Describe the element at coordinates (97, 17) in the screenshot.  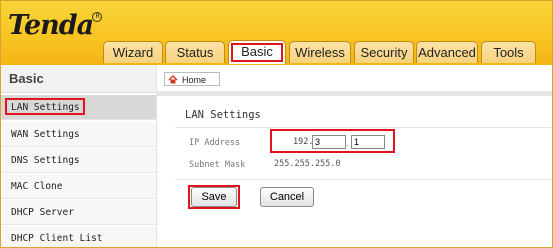
I see `registered-mark-icon: R` at that location.